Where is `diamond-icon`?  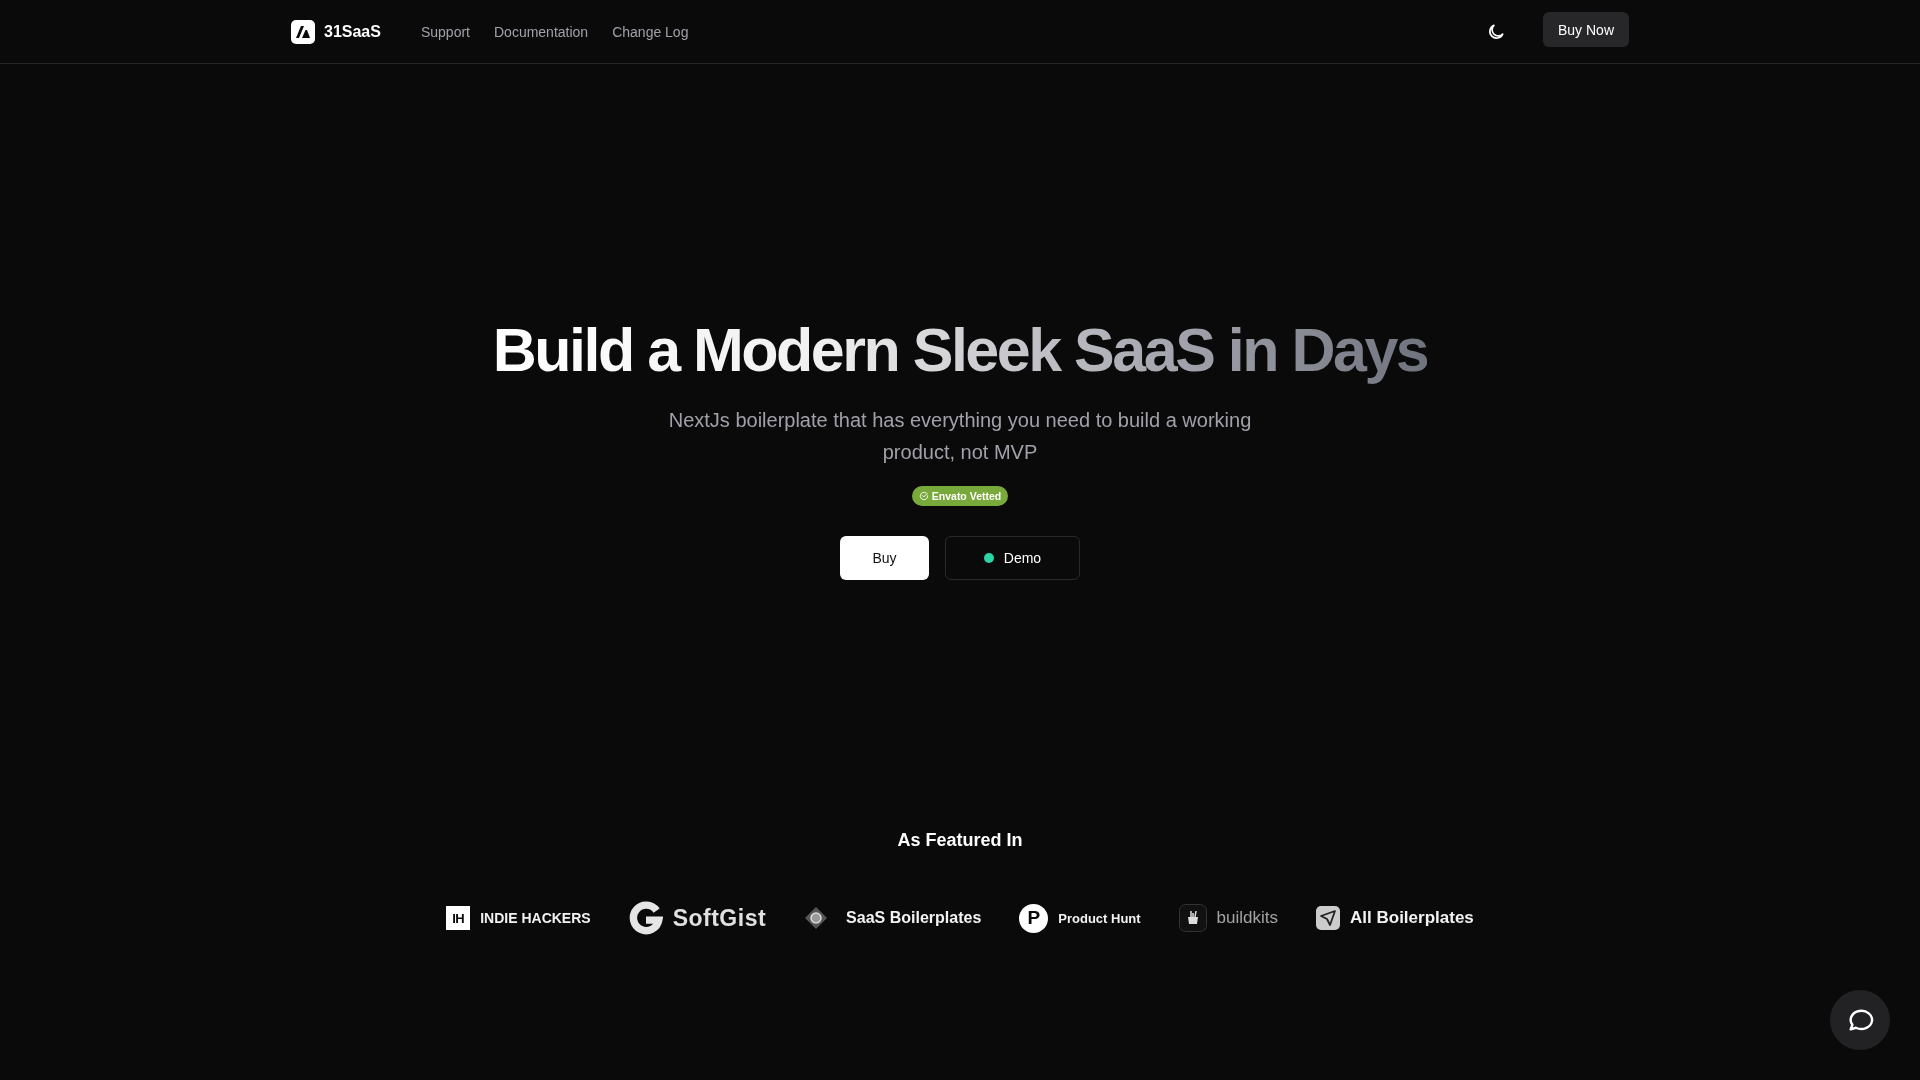 diamond-icon is located at coordinates (816, 918).